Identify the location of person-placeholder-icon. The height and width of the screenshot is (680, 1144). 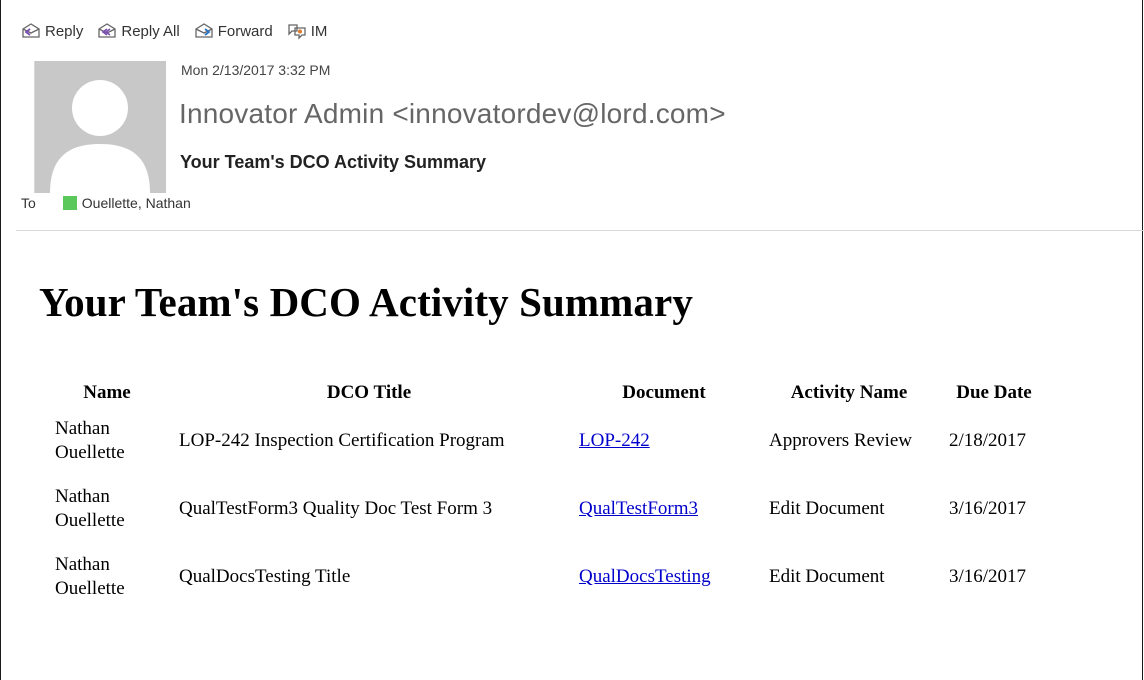
(100, 136).